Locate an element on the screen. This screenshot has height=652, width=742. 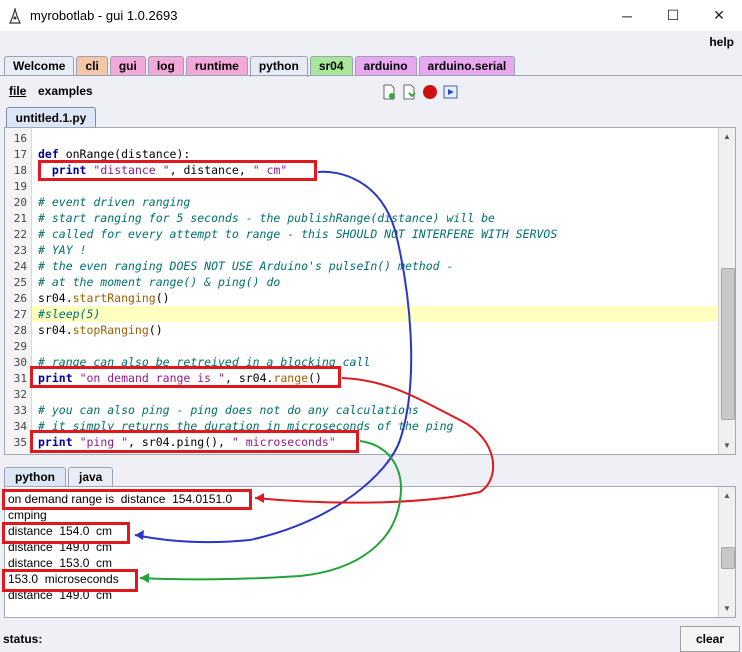
green-arrowhead is located at coordinates (144, 578).